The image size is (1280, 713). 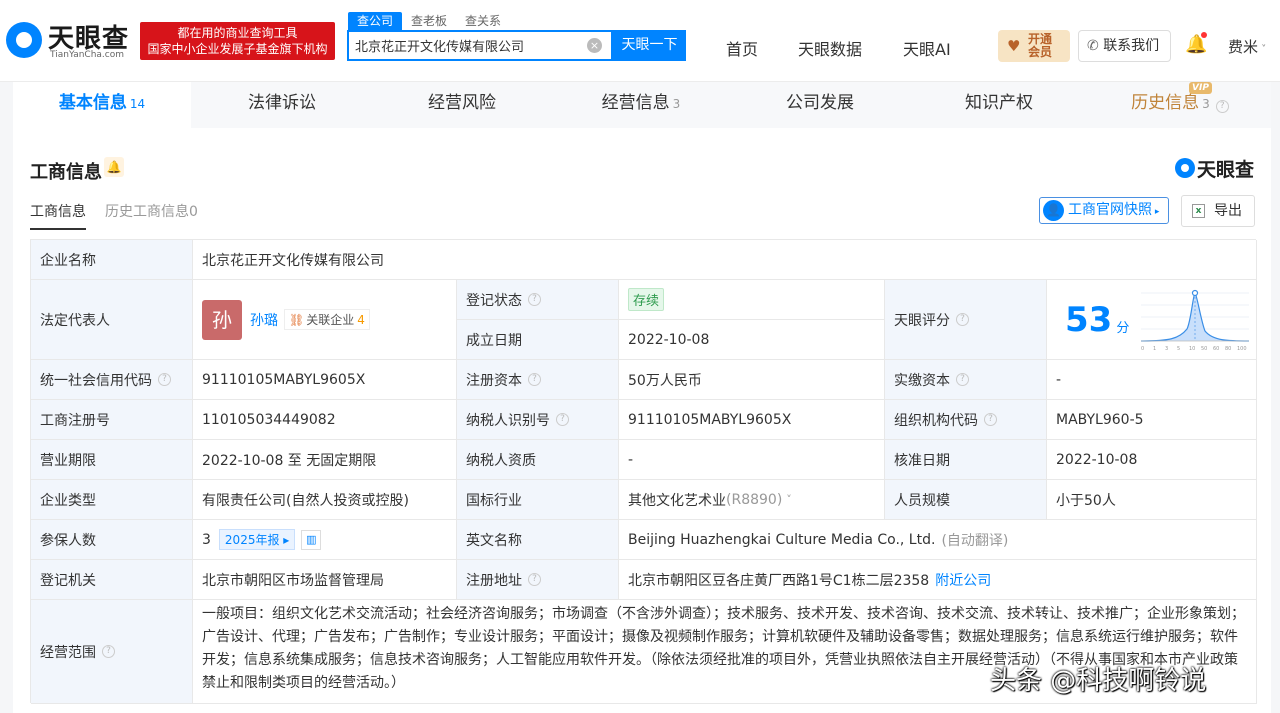 What do you see at coordinates (1178, 349) in the screenshot?
I see `score-tick: 5` at bounding box center [1178, 349].